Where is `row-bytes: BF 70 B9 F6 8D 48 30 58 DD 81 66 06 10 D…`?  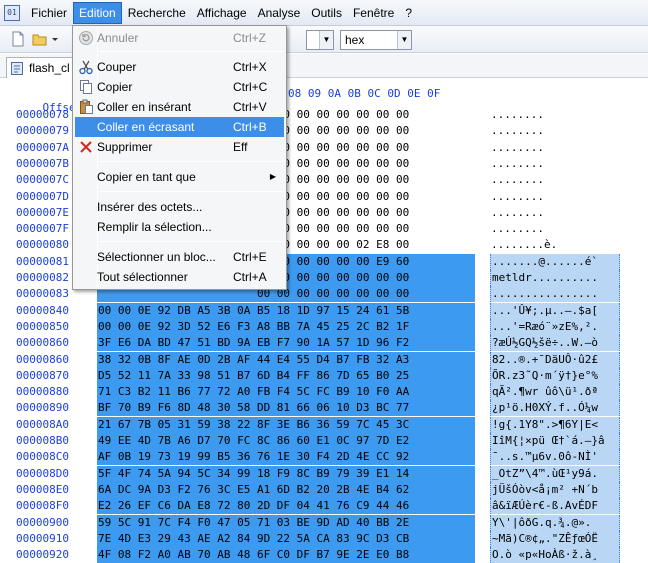 row-bytes: BF 70 B9 F6 8D 48 30 58 DD 81 66 06 10 D… is located at coordinates (286, 408).